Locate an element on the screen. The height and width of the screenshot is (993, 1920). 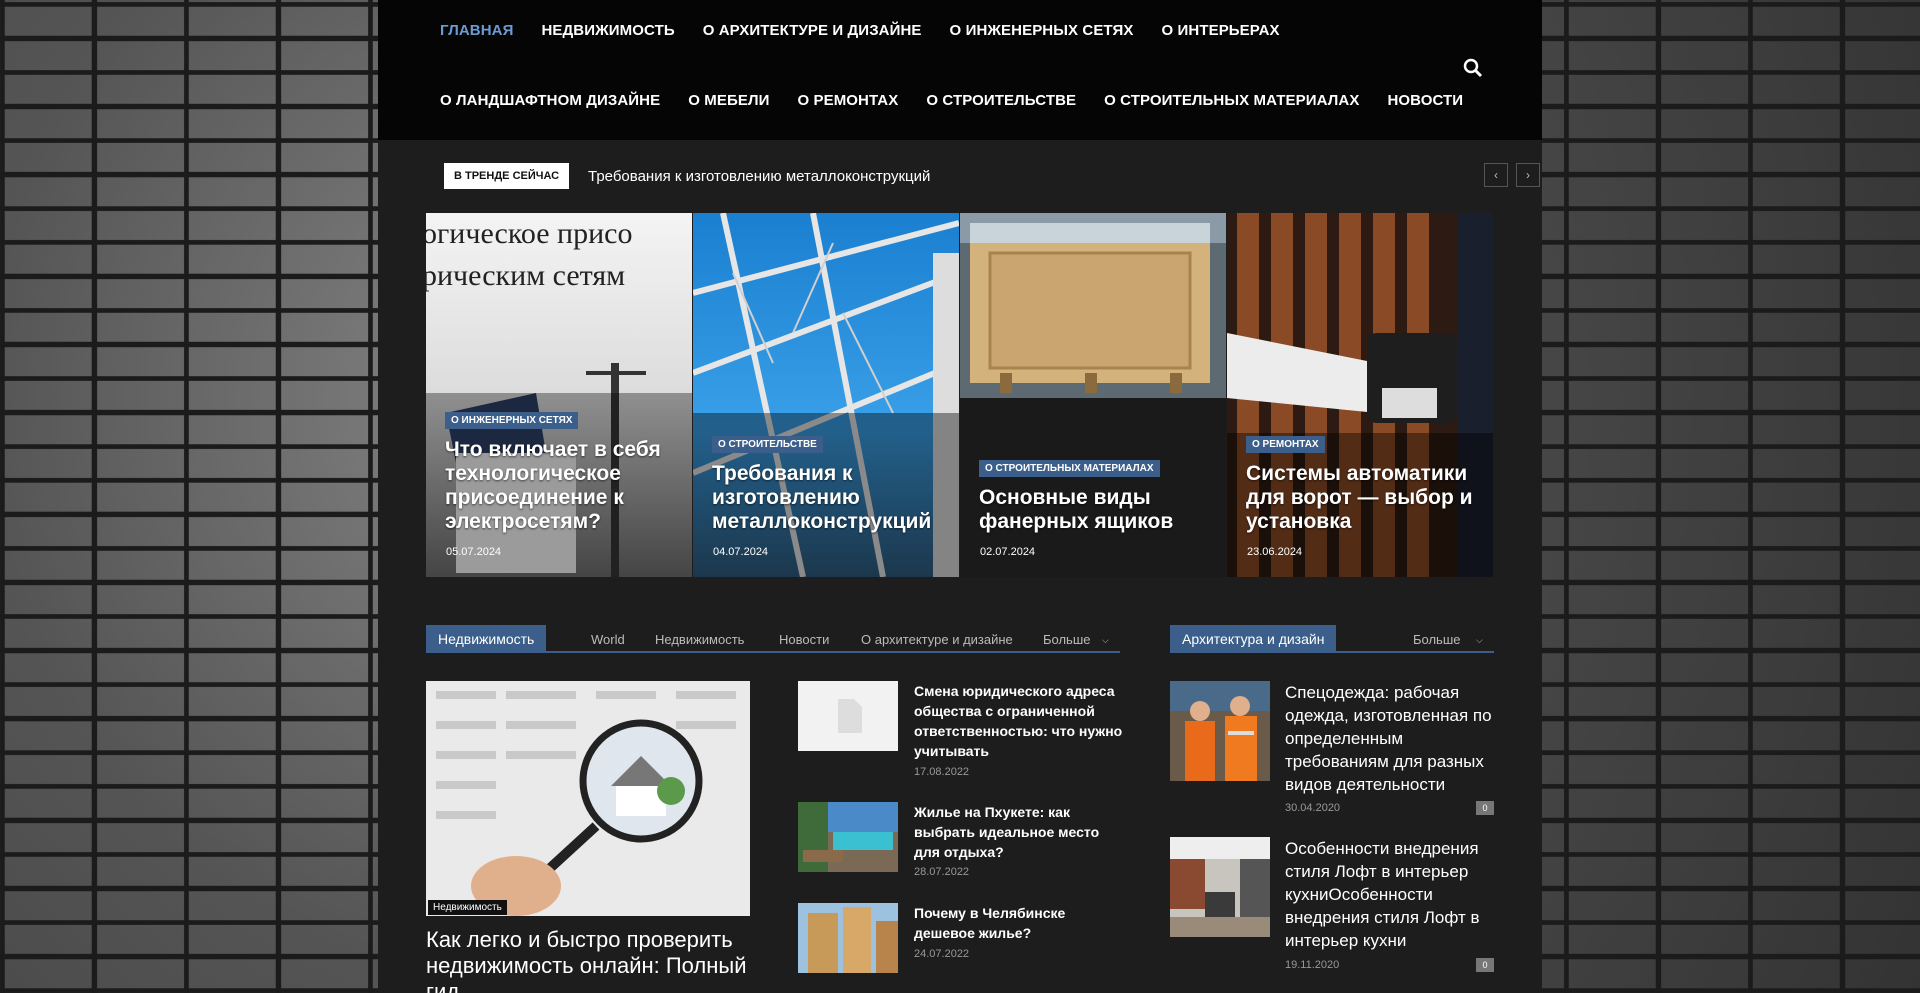
card-category-badge: О СТРОИТЕЛЬНЫХ МАТЕРИАЛАХ is located at coordinates (1069, 468).